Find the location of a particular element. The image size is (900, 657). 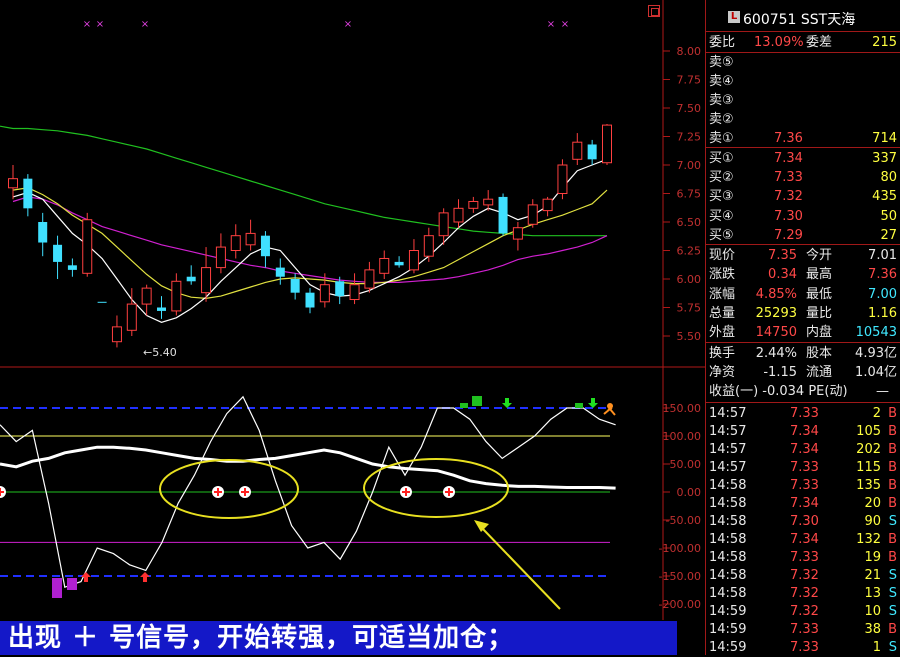

stat-row: 涨跌 0.34 最高 7.36 is located at coordinates (803, 274).